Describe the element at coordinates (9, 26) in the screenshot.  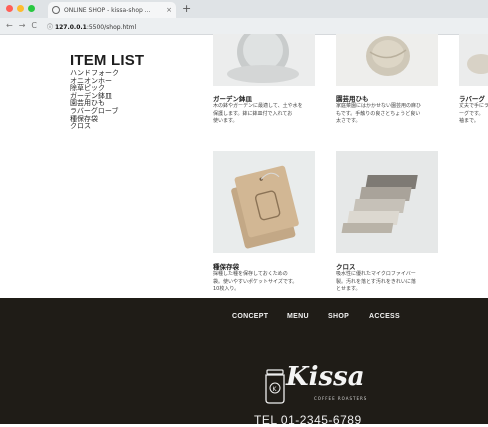
I see `back-icon: ←` at that location.